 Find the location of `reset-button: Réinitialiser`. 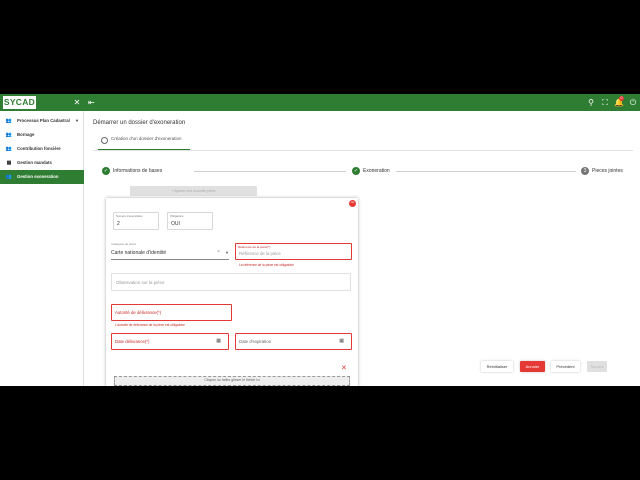

reset-button: Réinitialiser is located at coordinates (497, 366).